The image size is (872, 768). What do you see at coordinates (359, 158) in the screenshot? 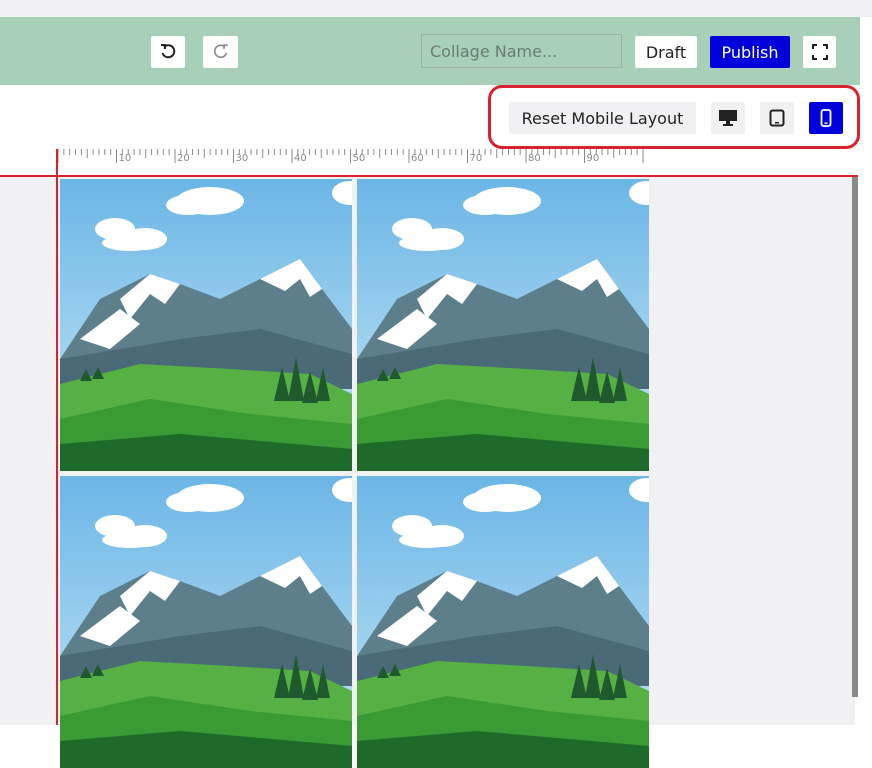
I see `ruler-label: 50` at bounding box center [359, 158].